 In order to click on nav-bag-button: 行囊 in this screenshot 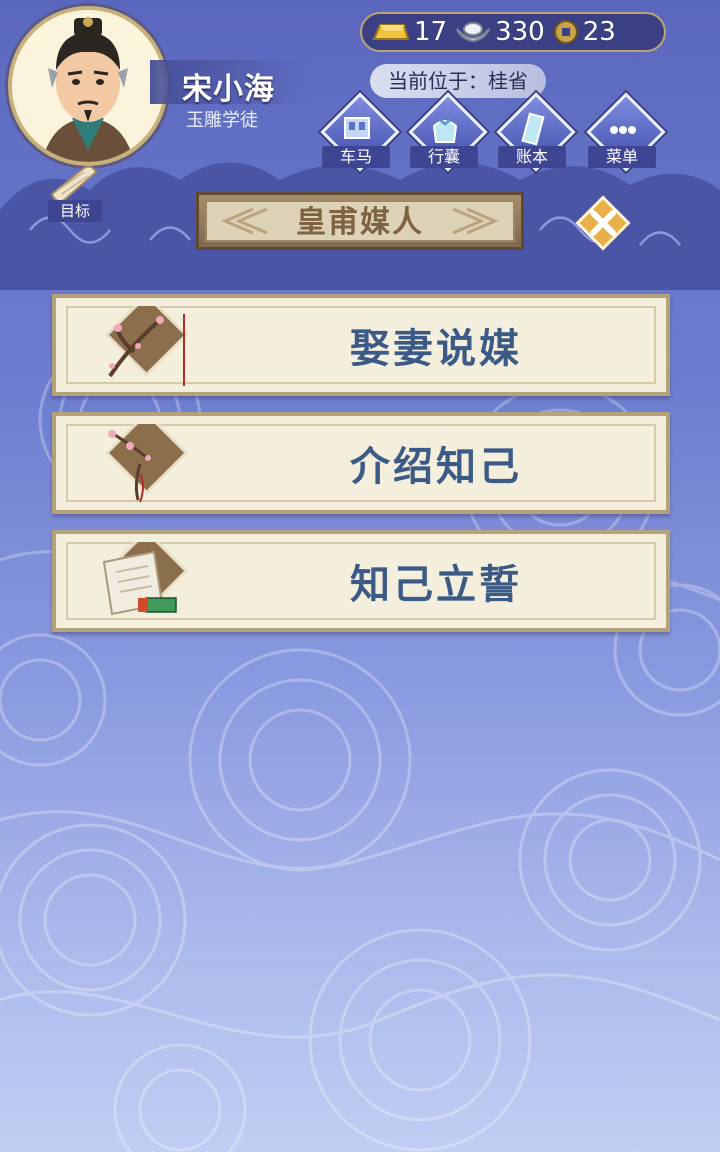, I will do `click(448, 132)`.